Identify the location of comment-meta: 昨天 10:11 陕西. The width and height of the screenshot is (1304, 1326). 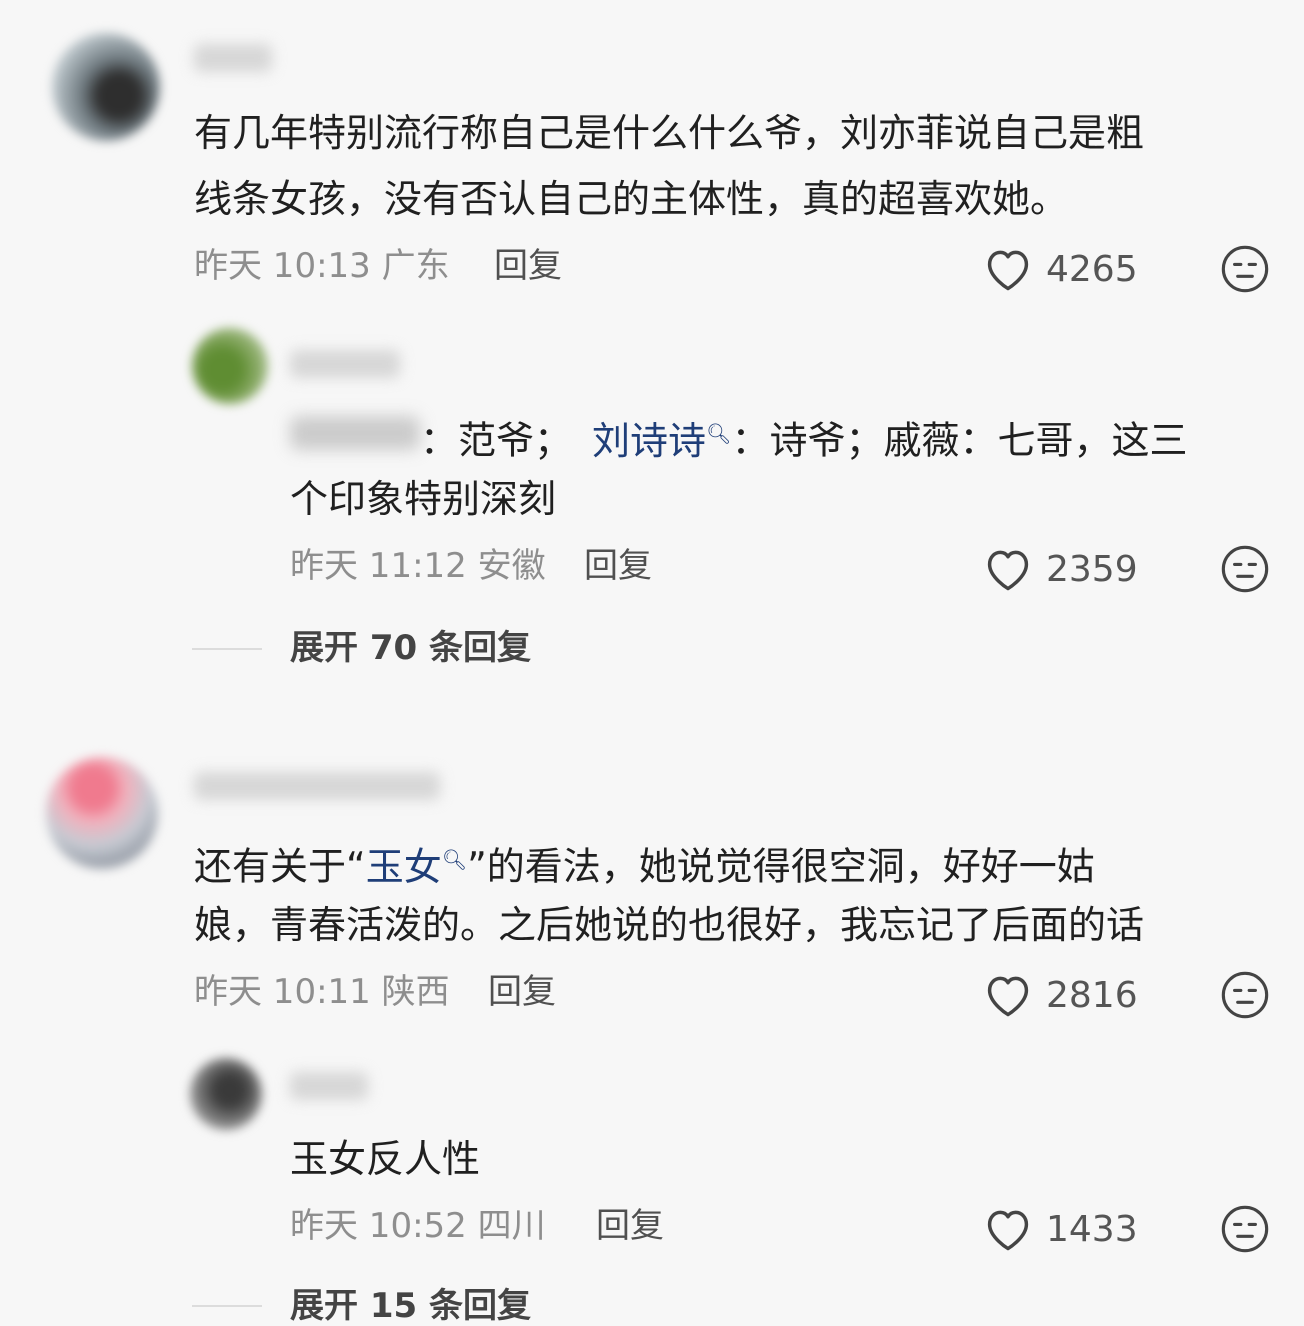
(322, 992).